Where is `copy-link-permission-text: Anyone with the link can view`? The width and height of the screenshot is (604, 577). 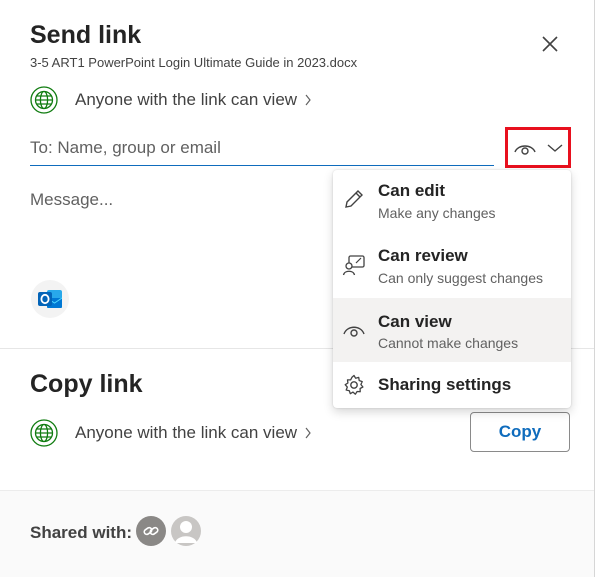
copy-link-permission-text: Anyone with the link can view is located at coordinates (186, 432).